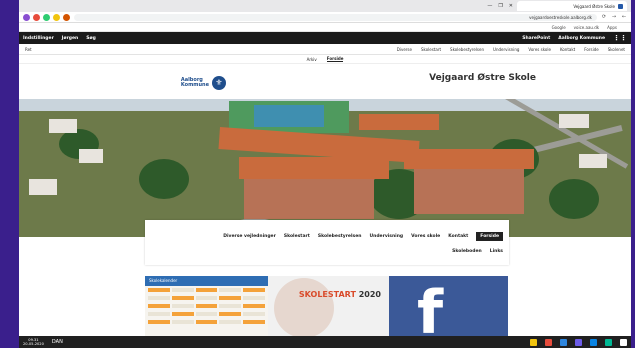 The height and width of the screenshot is (348, 635). I want to click on nav-skolestart: Skolestart, so click(297, 236).